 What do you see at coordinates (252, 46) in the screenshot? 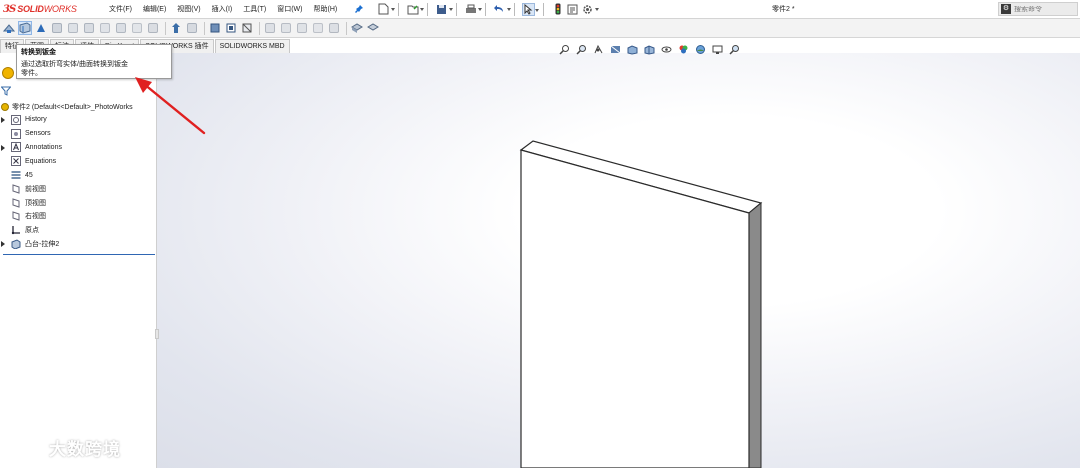
I see `tab-solidworks-mbd: SOLIDWORKS MBD` at bounding box center [252, 46].